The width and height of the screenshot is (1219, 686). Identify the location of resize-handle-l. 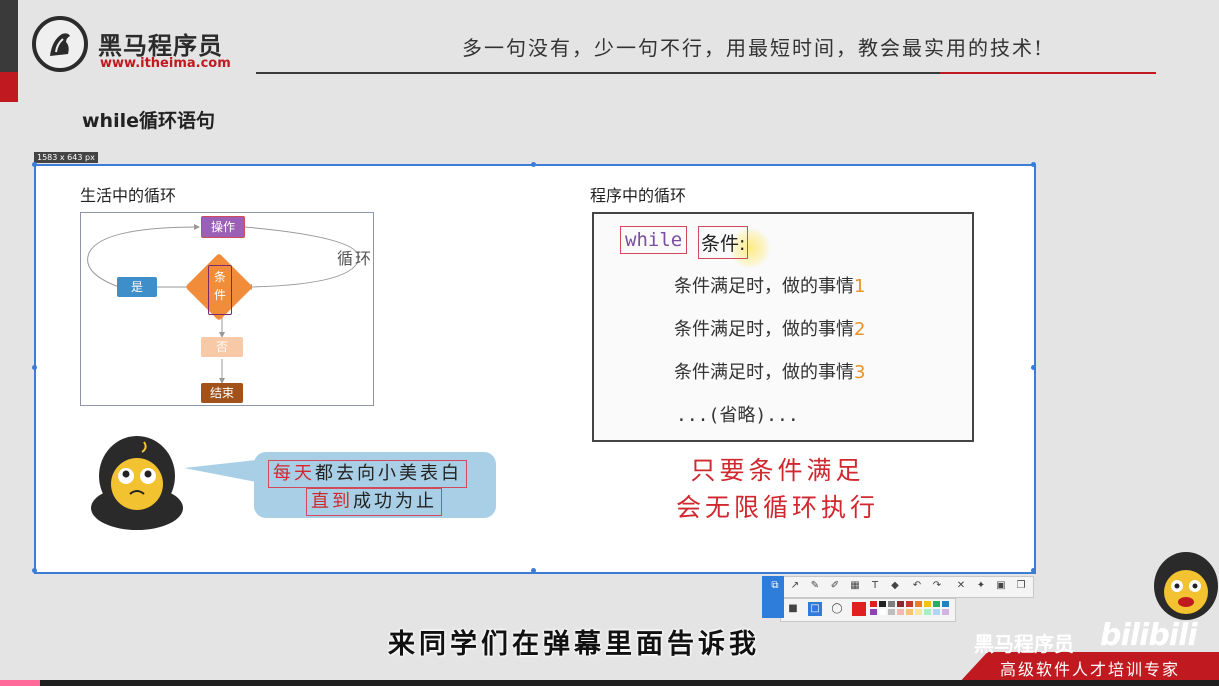
(34, 367).